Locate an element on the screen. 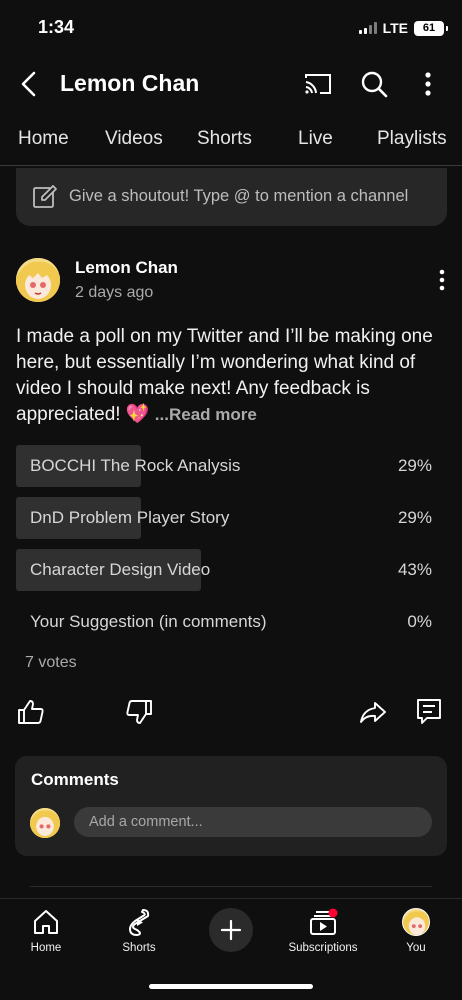  comment-icon is located at coordinates (429, 711).